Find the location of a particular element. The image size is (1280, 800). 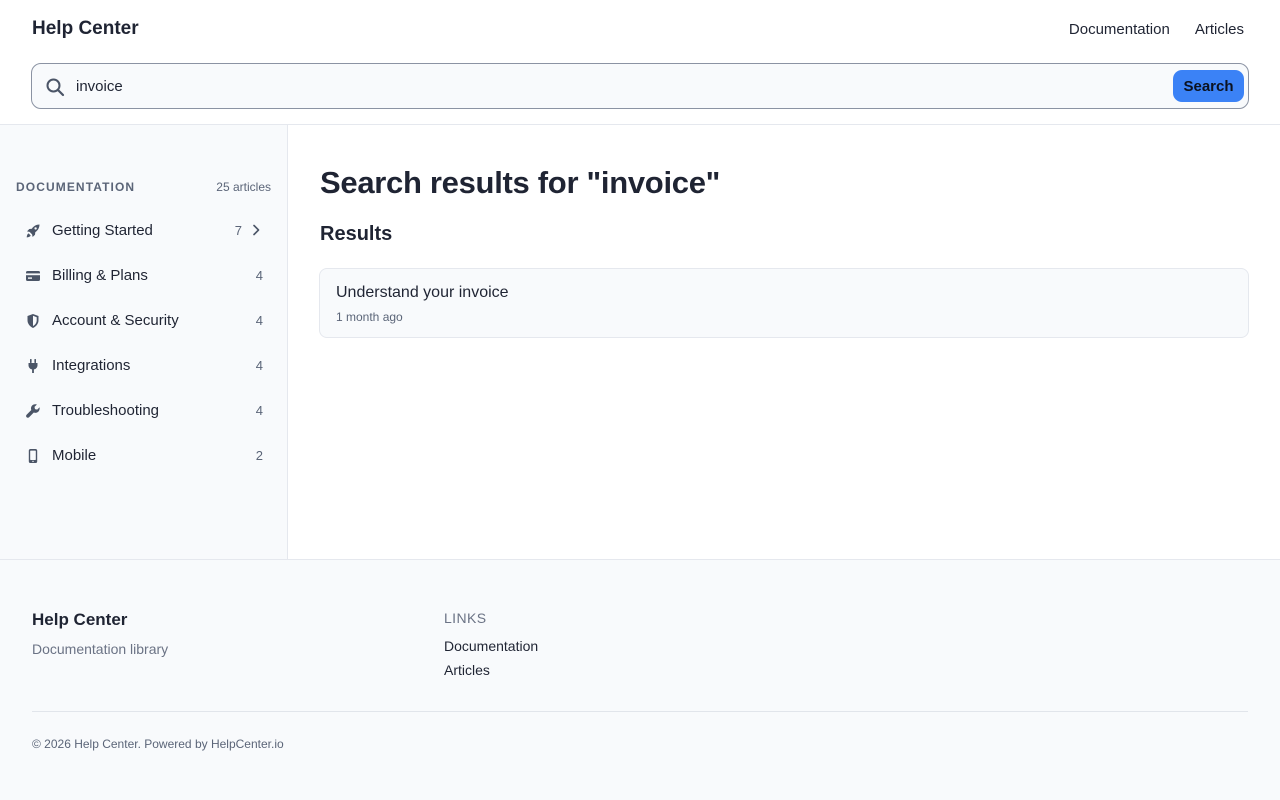

search-icon is located at coordinates (55, 87).